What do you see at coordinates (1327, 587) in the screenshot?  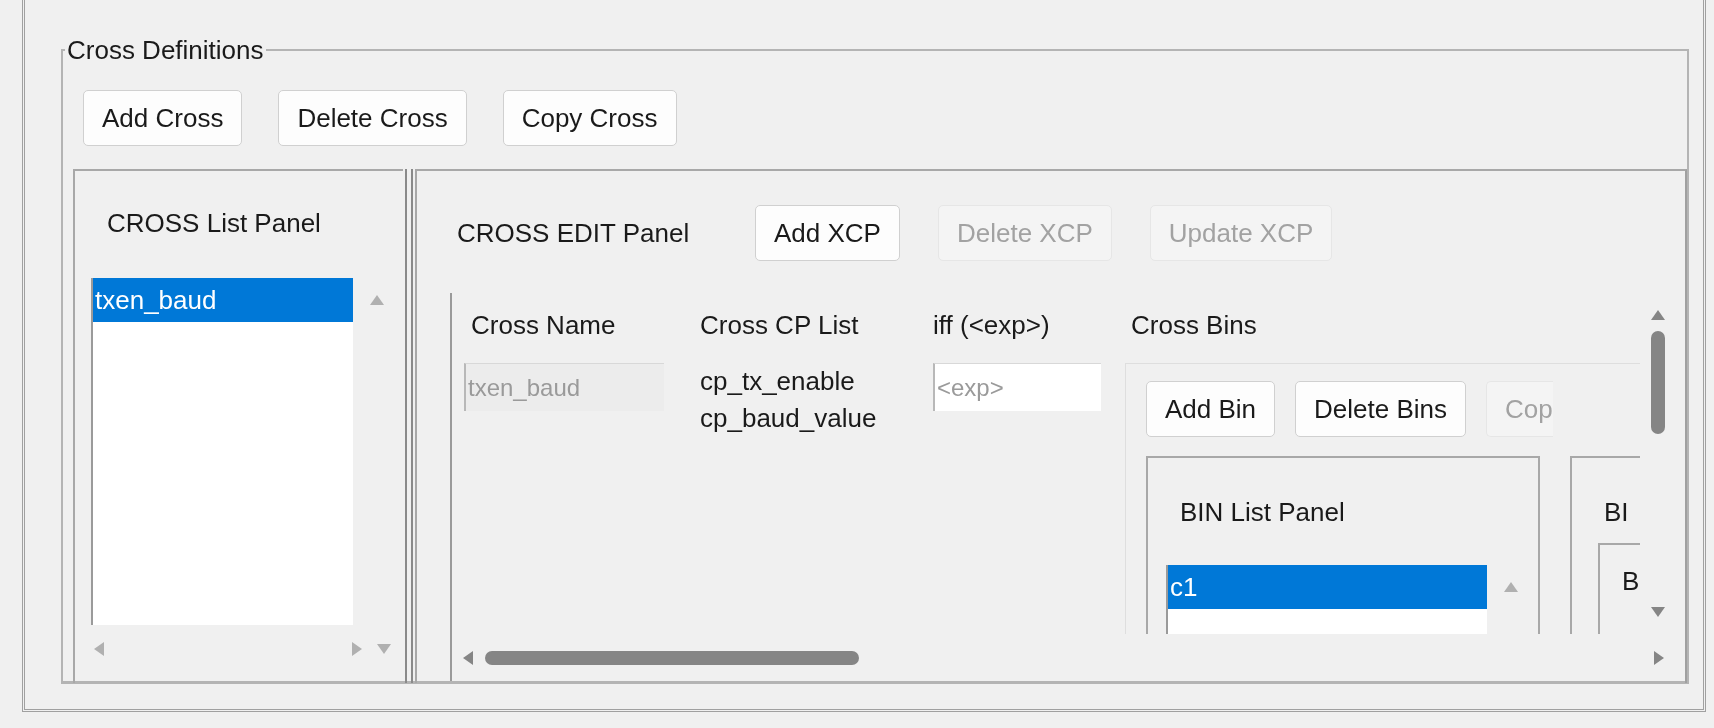 I see `list-item: c1` at bounding box center [1327, 587].